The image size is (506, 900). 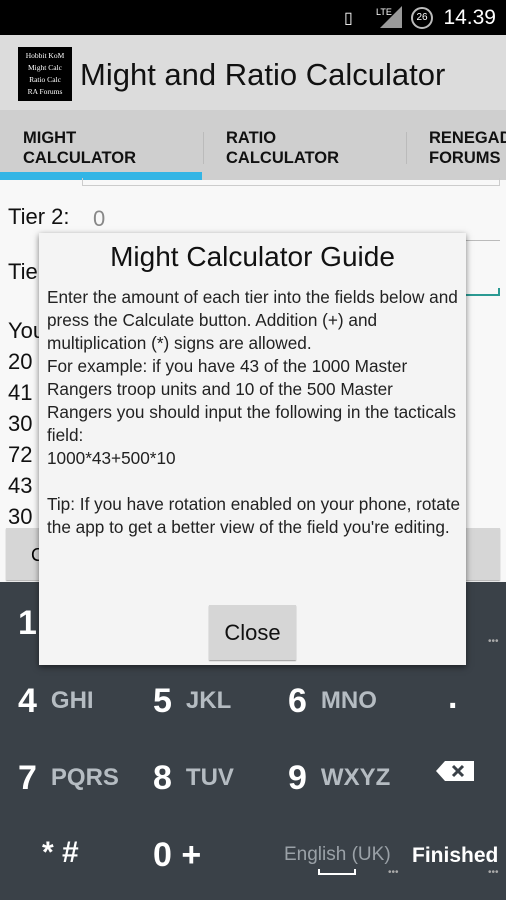 I want to click on space-key: English (UK), so click(x=337, y=855).